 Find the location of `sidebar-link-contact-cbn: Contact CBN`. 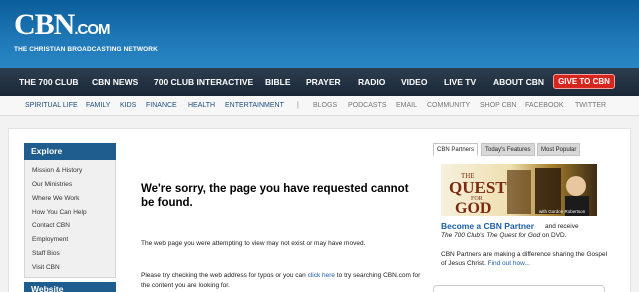

sidebar-link-contact-cbn: Contact CBN is located at coordinates (51, 225).